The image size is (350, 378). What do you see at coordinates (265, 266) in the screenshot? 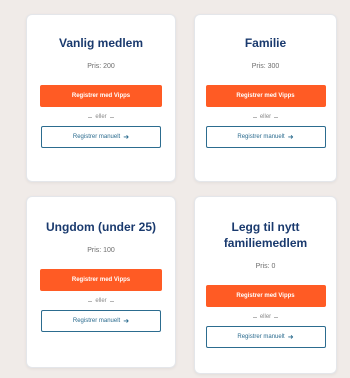
I see `card-price: Pris: 0` at bounding box center [265, 266].